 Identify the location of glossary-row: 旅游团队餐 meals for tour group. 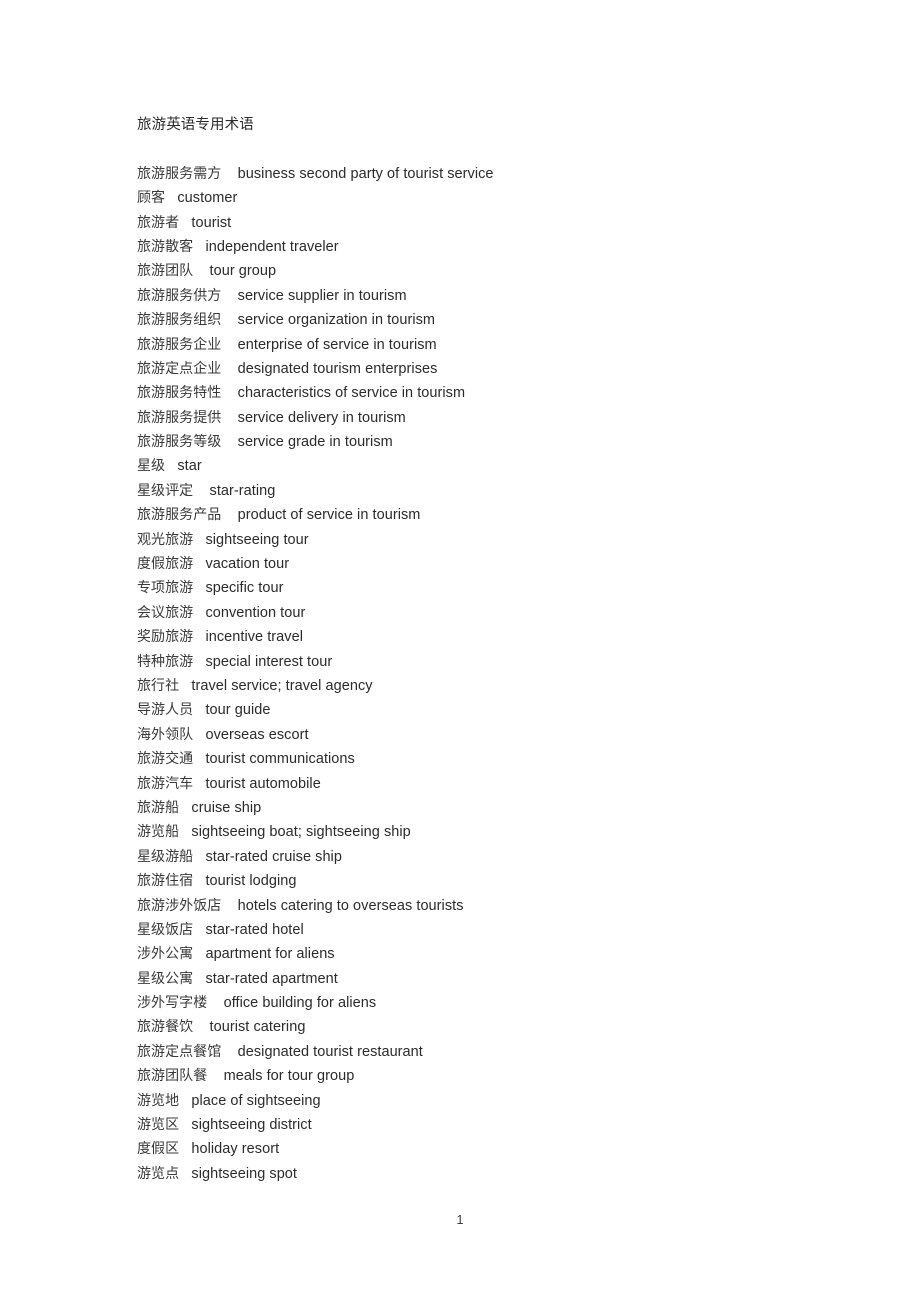
(487, 1076).